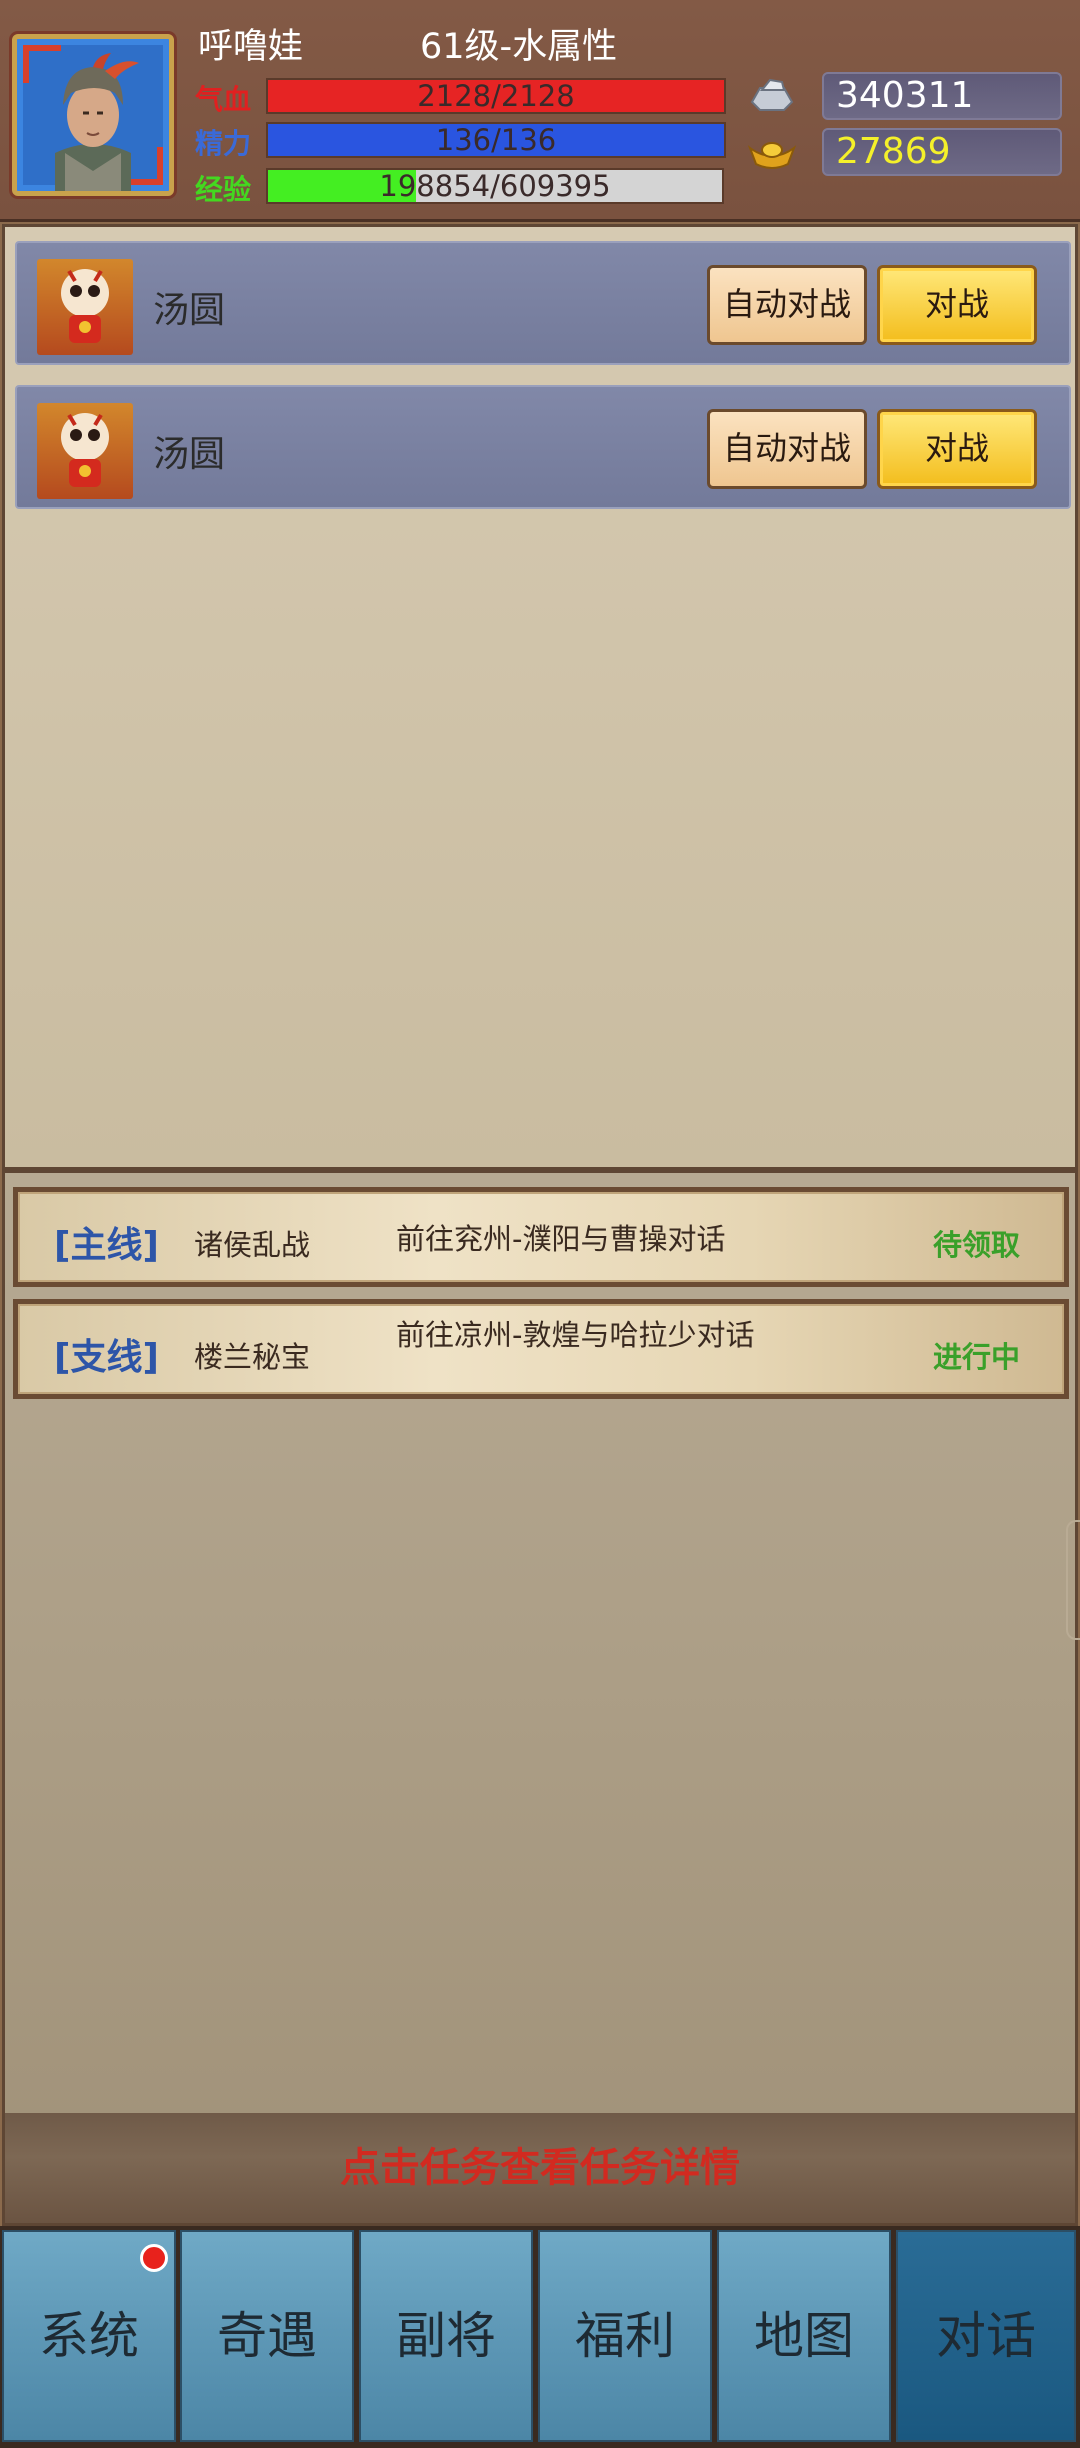 Image resolution: width=1080 pixels, height=2448 pixels. I want to click on quest-description: 前往兖州-濮阳与曹操对话, so click(561, 1239).